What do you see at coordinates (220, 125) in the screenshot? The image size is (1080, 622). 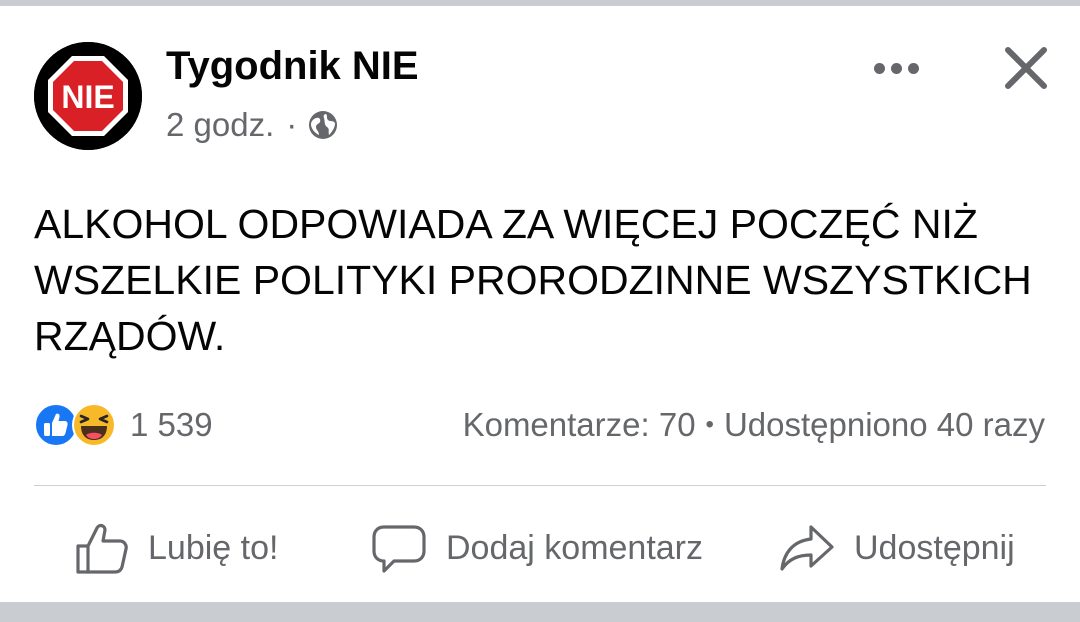 I see `post-timestamp: 2 godz.` at bounding box center [220, 125].